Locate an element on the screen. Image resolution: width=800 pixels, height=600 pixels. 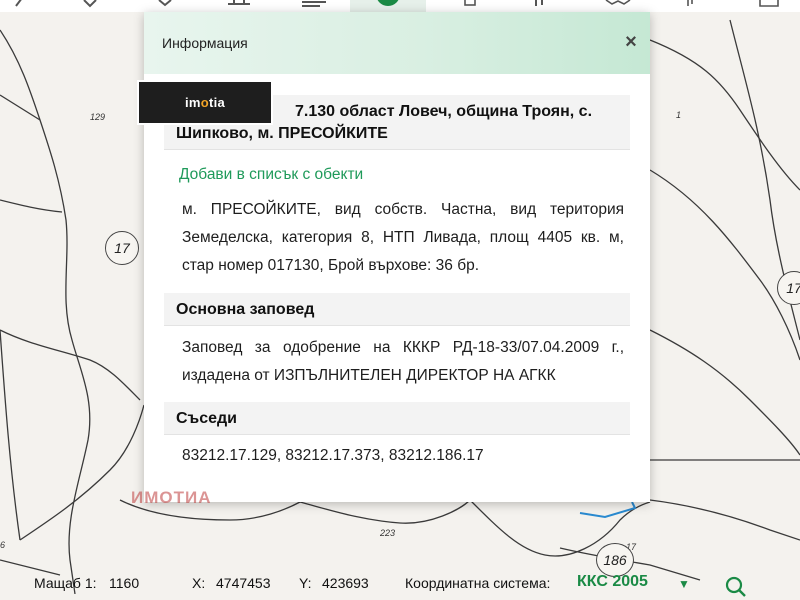
bookmark-icon is located at coordinates (165, 6).